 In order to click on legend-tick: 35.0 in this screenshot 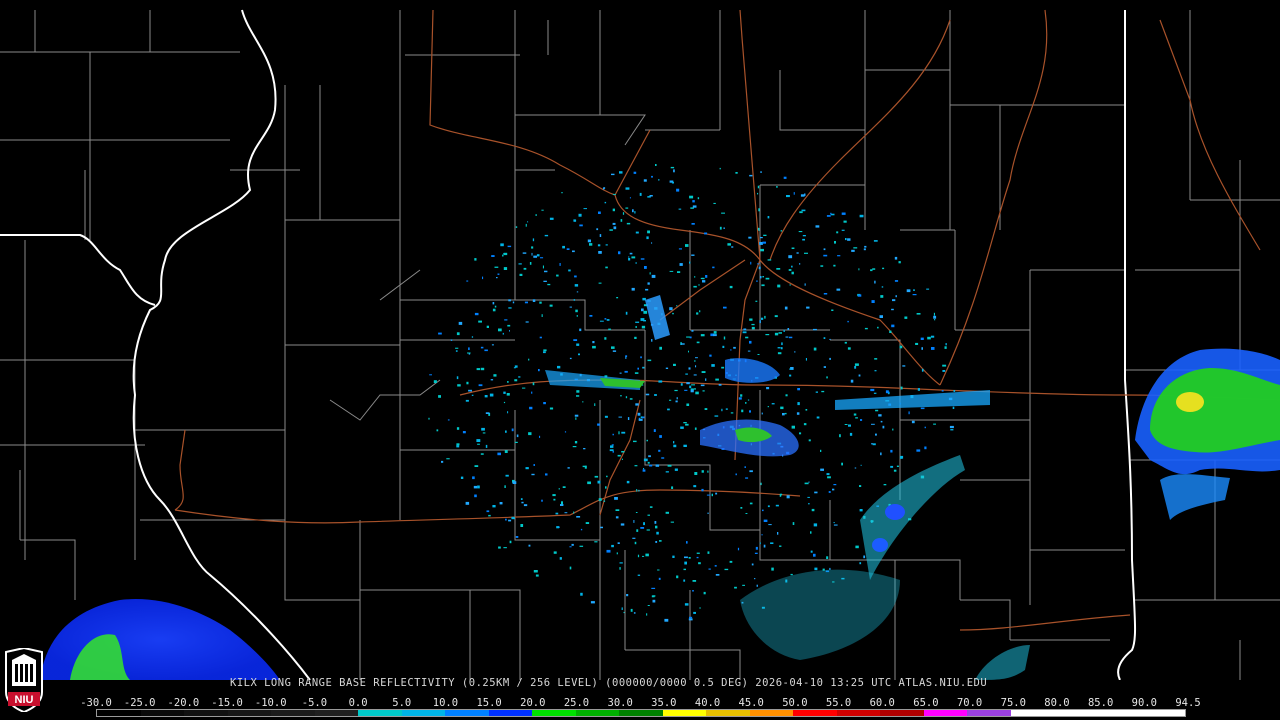, I will do `click(664, 703)`.